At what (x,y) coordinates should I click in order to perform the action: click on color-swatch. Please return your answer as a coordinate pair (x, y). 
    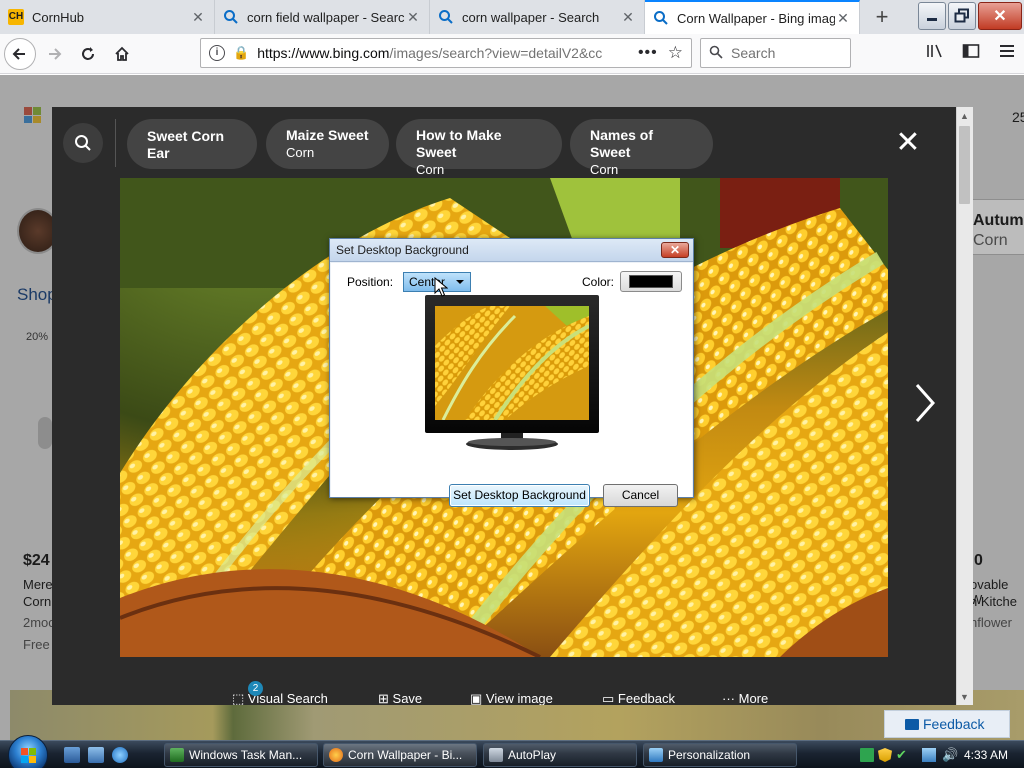
    Looking at the image, I should click on (651, 281).